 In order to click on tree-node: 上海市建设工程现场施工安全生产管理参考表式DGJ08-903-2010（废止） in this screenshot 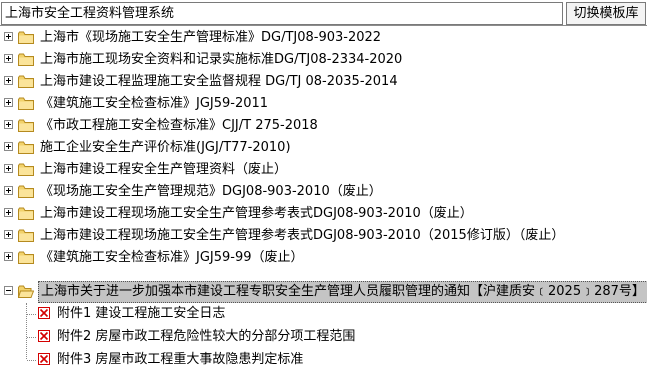, I will do `click(323, 214)`.